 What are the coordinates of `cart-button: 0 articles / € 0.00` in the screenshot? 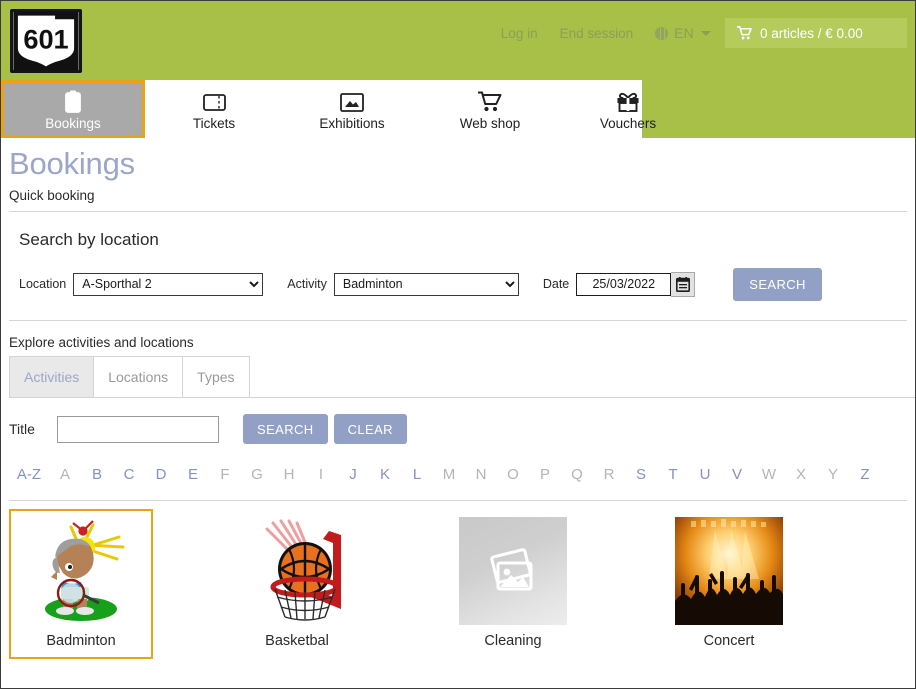 It's located at (816, 33).